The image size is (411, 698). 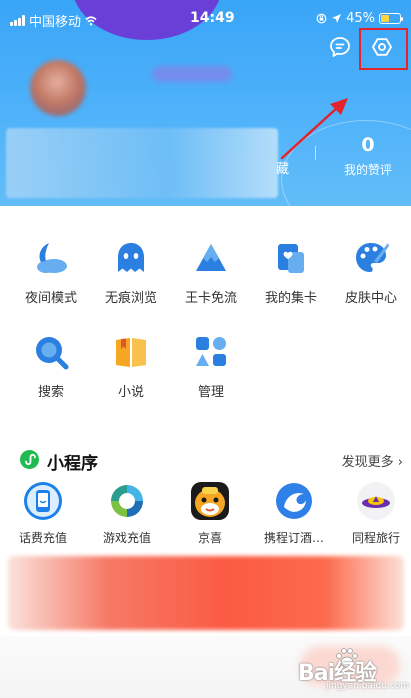 I want to click on tool-card-collection: 我的集卡, so click(x=291, y=272).